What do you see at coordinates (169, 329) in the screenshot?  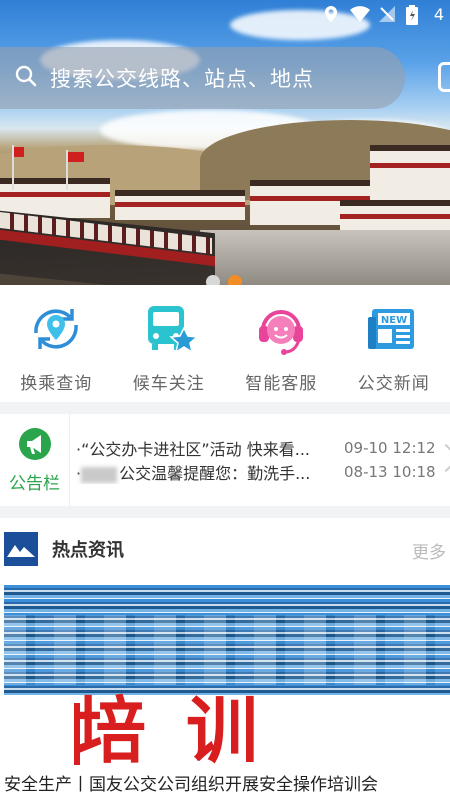 I see `bus-star-icon` at bounding box center [169, 329].